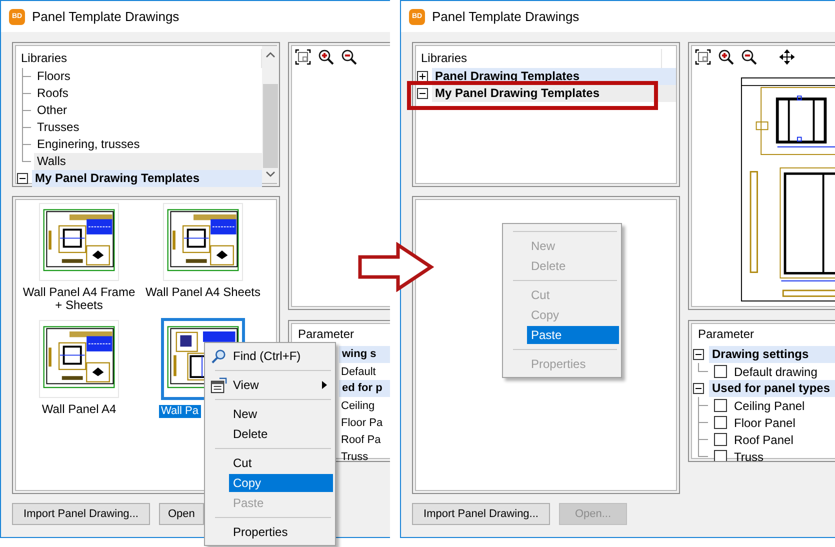  Describe the element at coordinates (281, 532) in the screenshot. I see `menu-item: Properties` at that location.